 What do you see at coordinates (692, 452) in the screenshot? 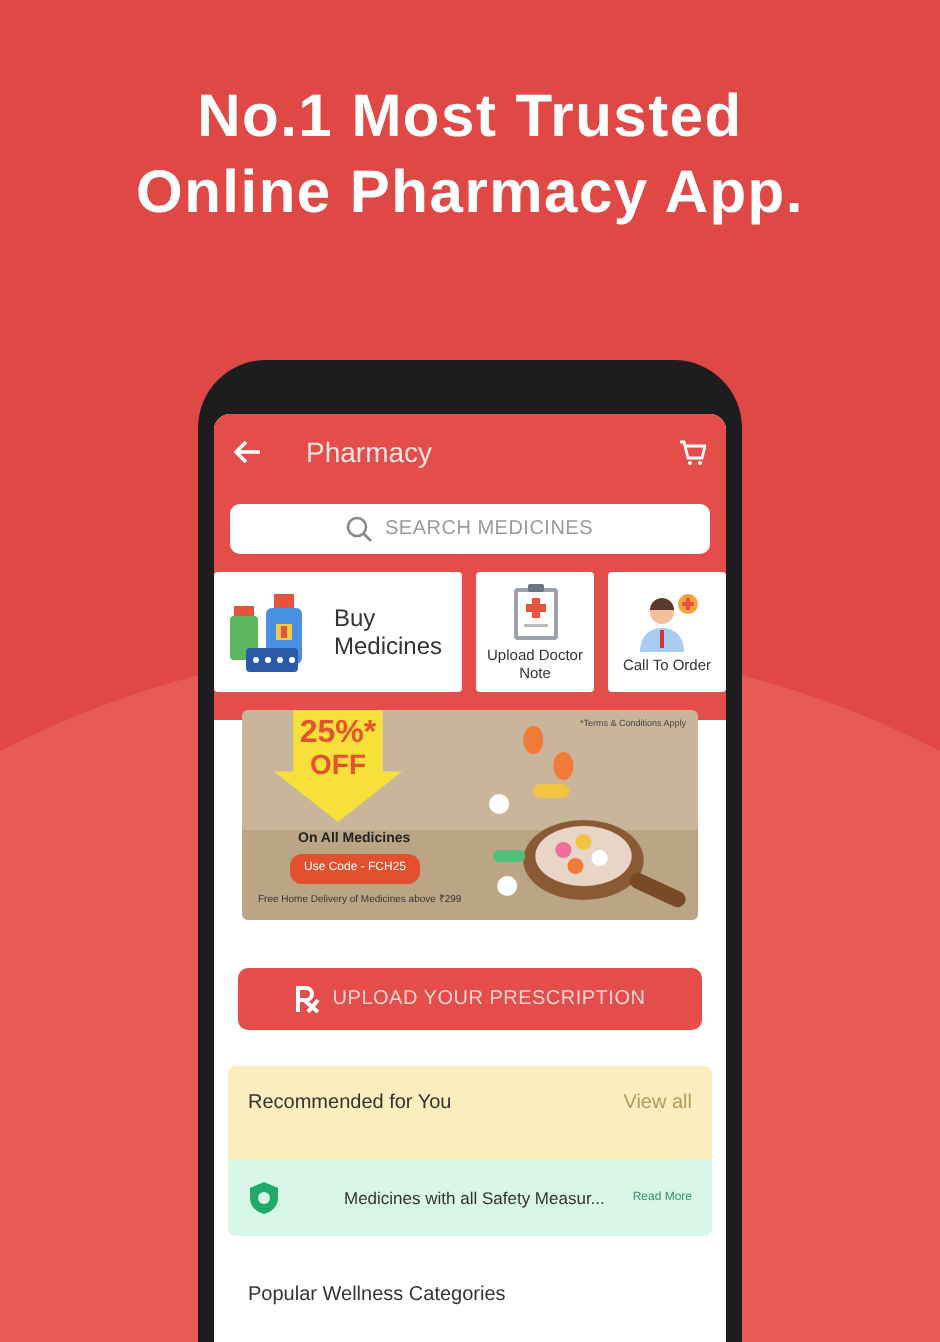
I see `cart-icon` at bounding box center [692, 452].